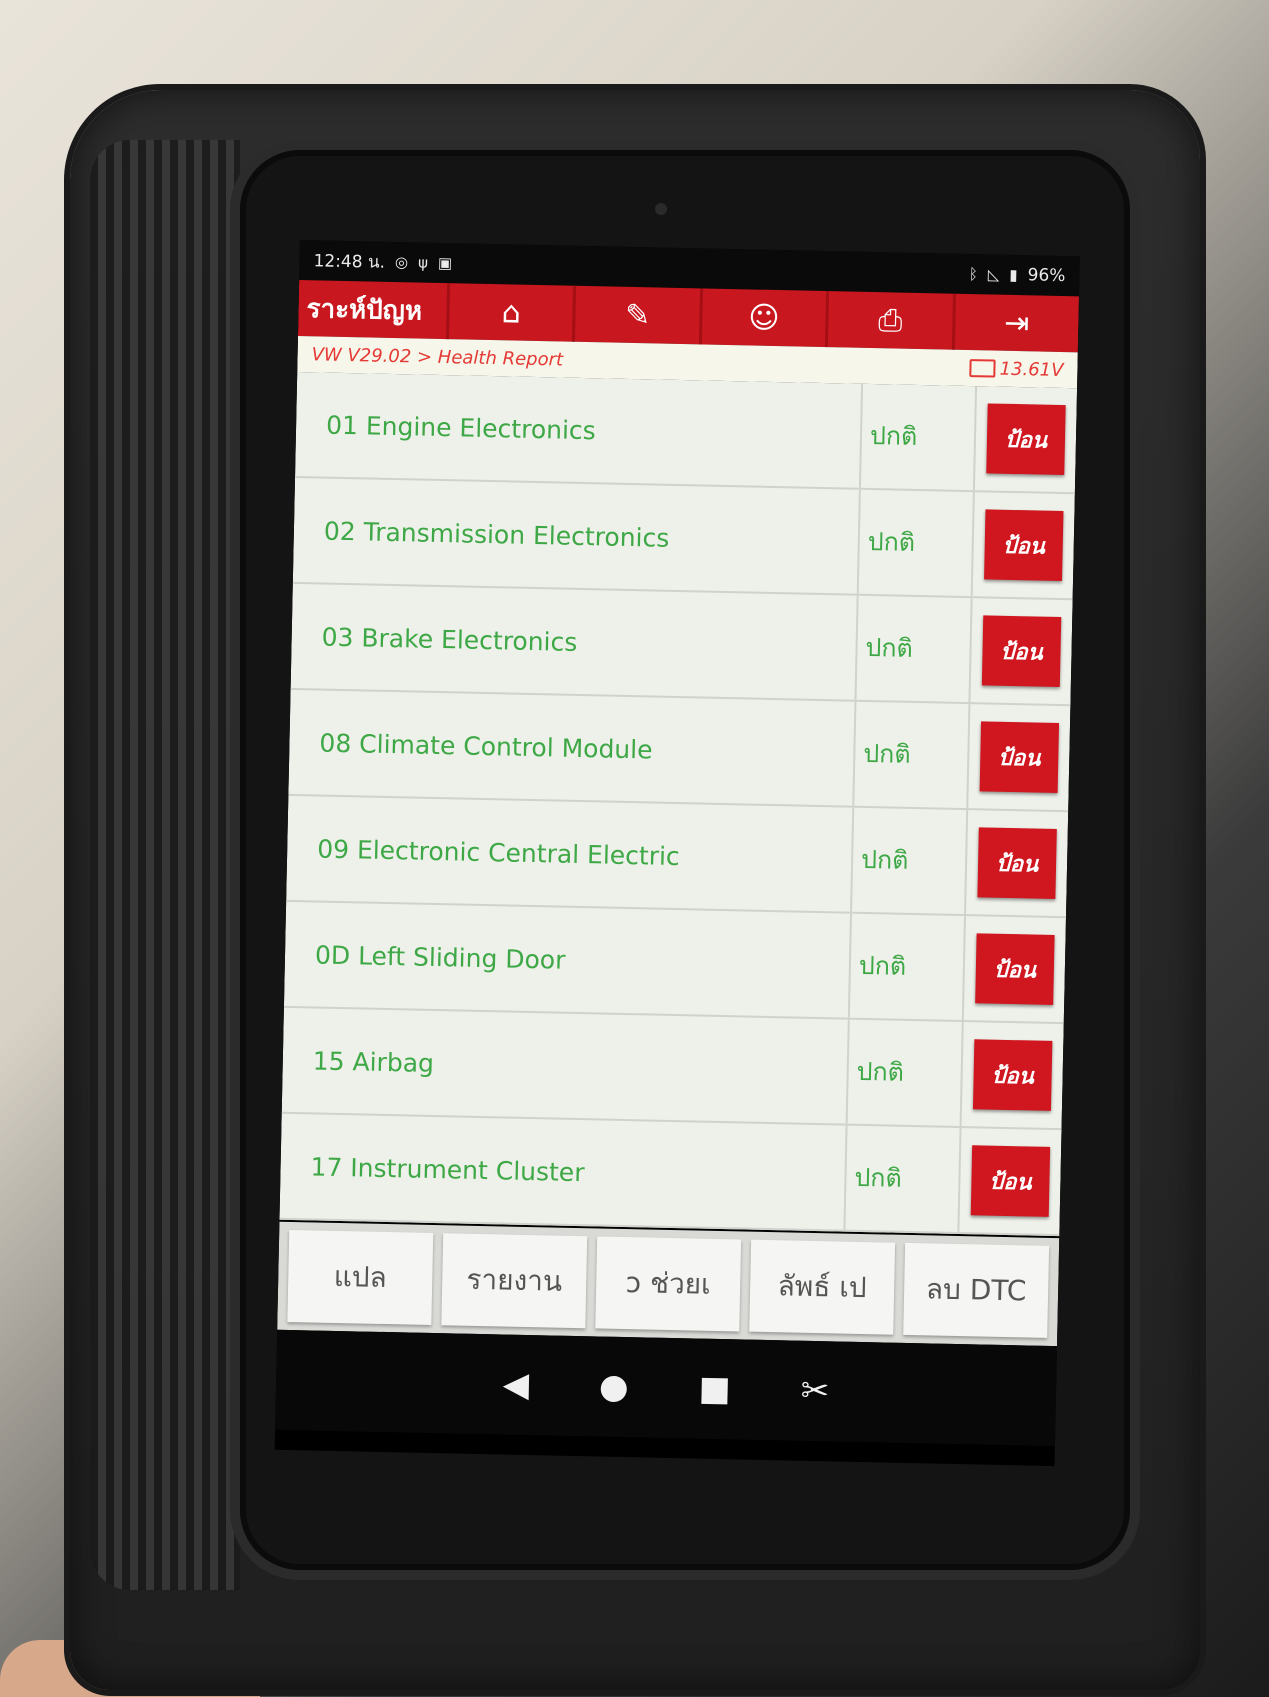 This screenshot has height=1697, width=1269. I want to click on system-name: 17 Instrument Cluster, so click(563, 1171).